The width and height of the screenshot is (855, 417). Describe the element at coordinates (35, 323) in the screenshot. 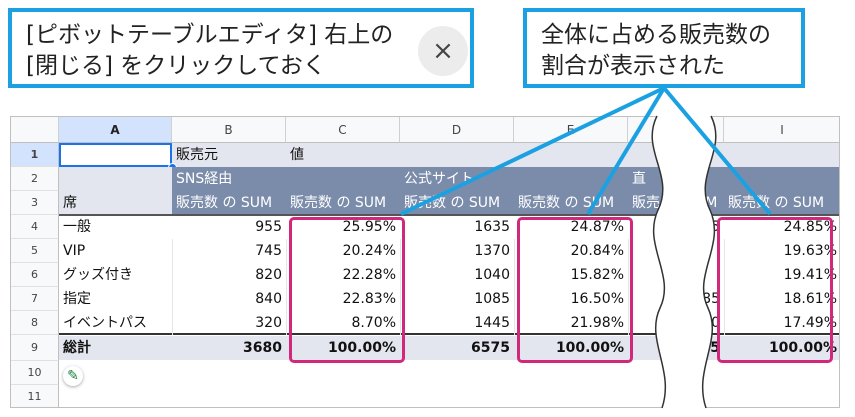

I see `row-header: 8` at that location.